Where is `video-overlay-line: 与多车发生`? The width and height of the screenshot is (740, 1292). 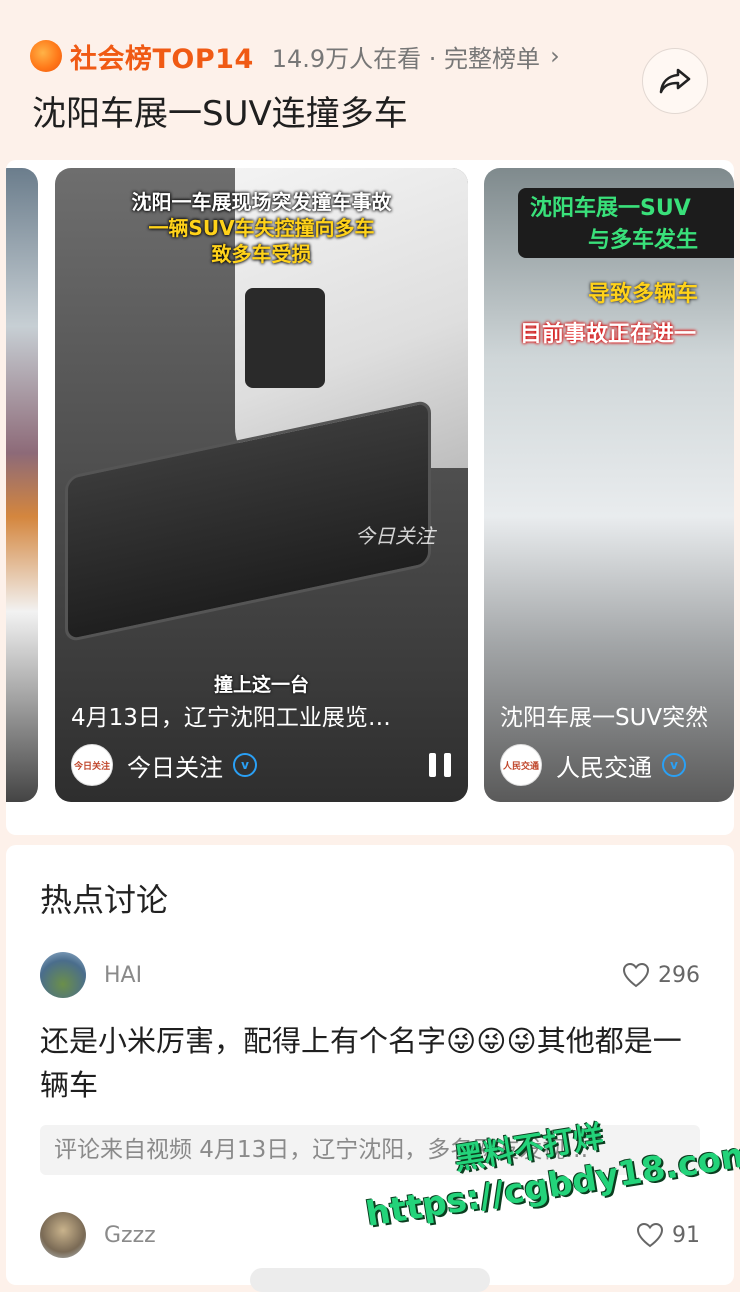
video-overlay-line: 与多车发生 is located at coordinates (643, 240).